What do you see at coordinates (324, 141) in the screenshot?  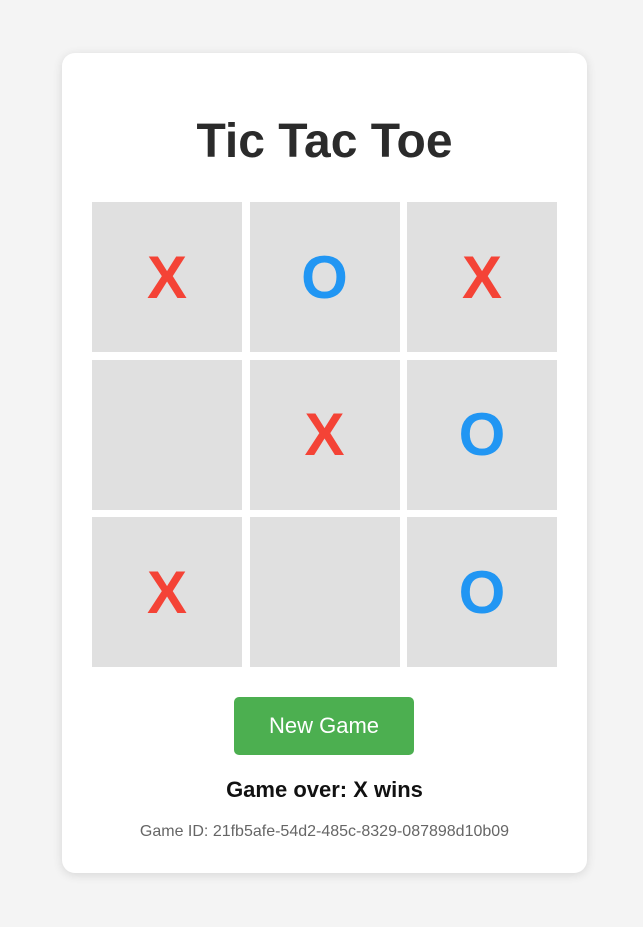 I see `page-title: Tic Tac Toe` at bounding box center [324, 141].